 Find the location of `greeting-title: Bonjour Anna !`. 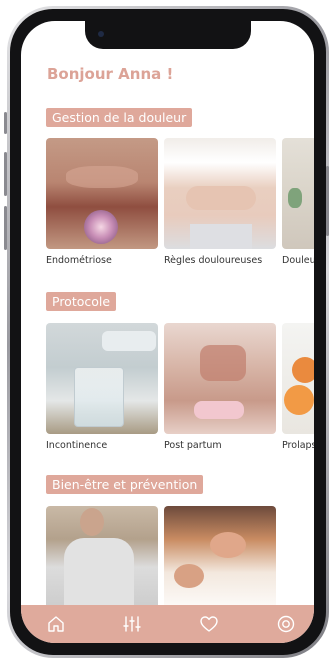

greeting-title: Bonjour Anna ! is located at coordinates (110, 74).